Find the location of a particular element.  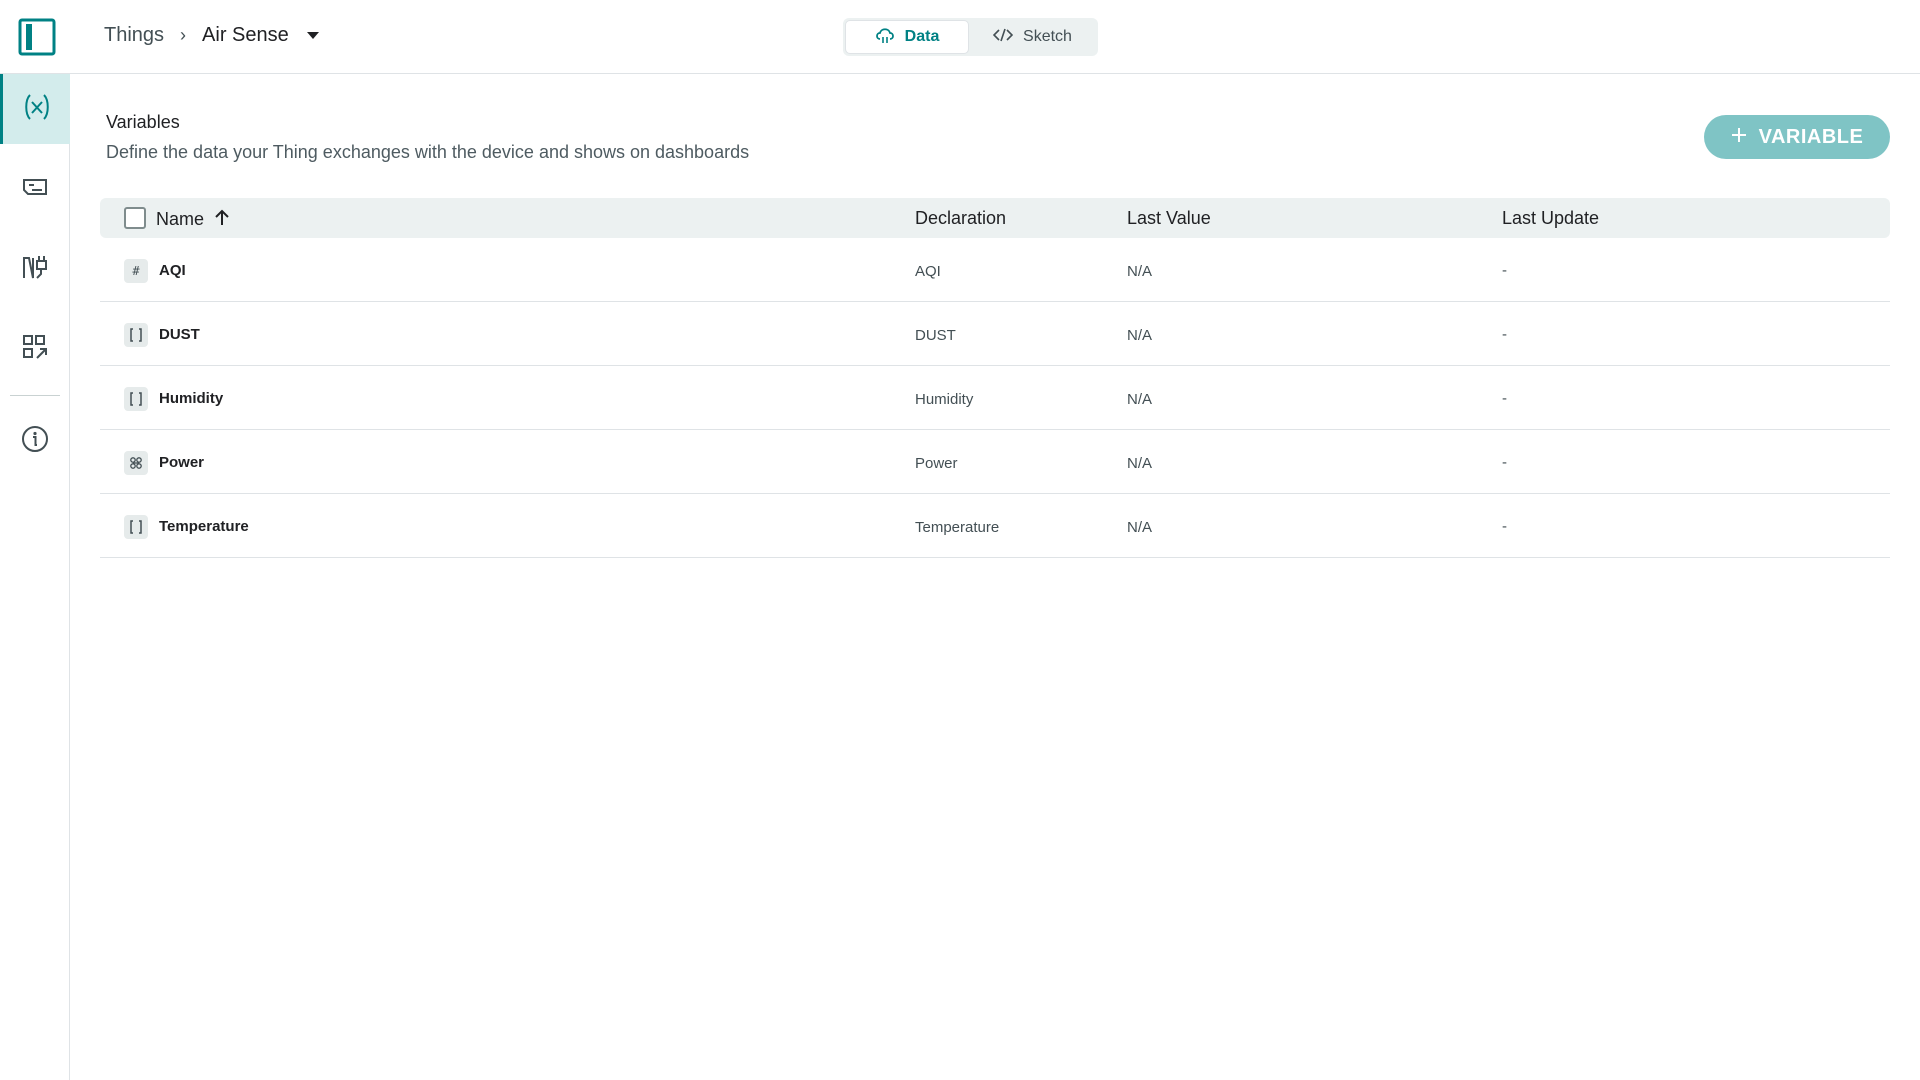

tab-data-label: Data is located at coordinates (922, 36).